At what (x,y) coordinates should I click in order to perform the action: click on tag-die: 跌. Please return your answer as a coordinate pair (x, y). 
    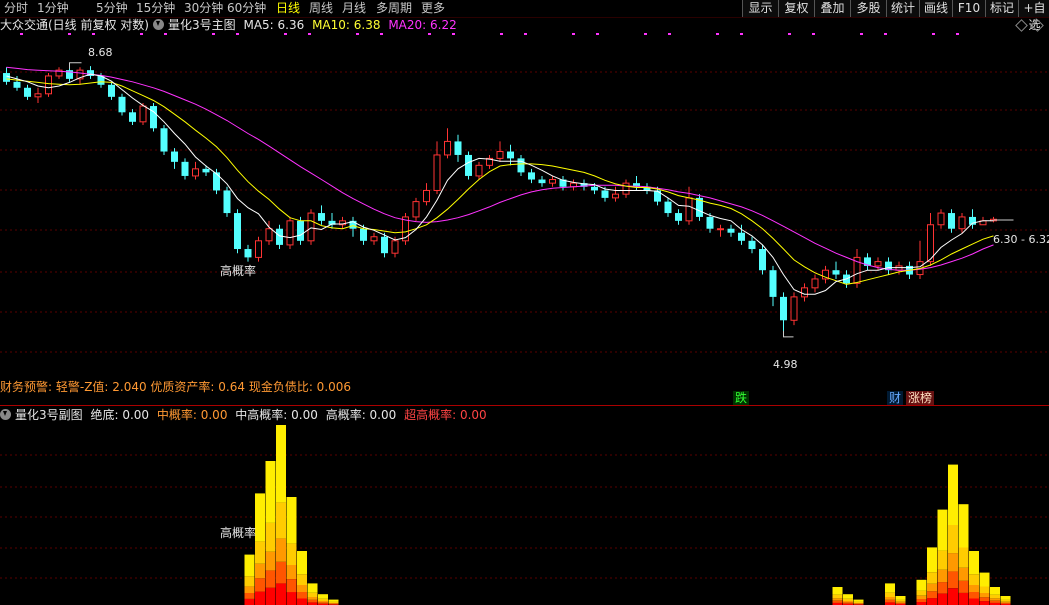
    Looking at the image, I should click on (741, 398).